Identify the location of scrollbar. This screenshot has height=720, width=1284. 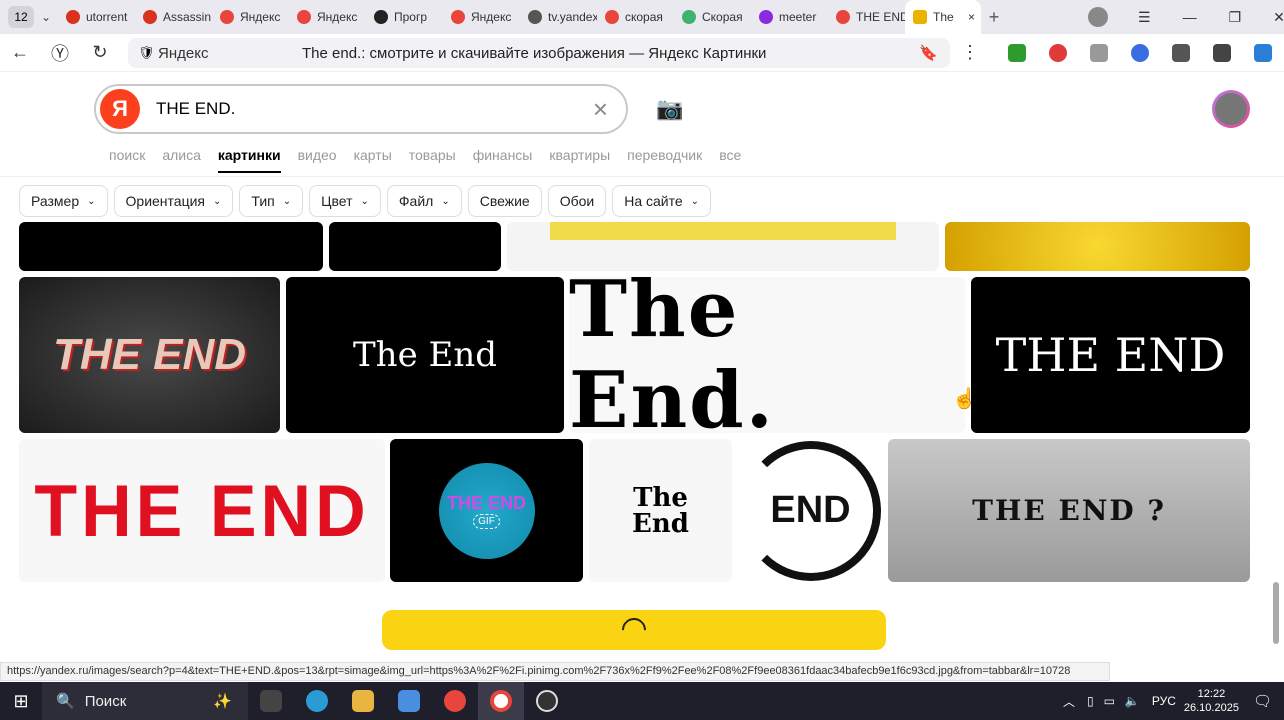
(1276, 613).